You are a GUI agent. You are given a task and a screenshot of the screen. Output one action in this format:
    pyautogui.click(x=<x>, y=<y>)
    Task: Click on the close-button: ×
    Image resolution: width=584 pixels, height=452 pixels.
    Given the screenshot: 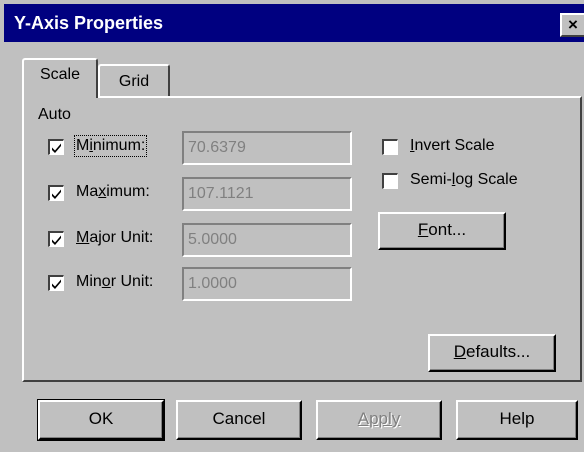 What is the action you would take?
    pyautogui.click(x=572, y=25)
    